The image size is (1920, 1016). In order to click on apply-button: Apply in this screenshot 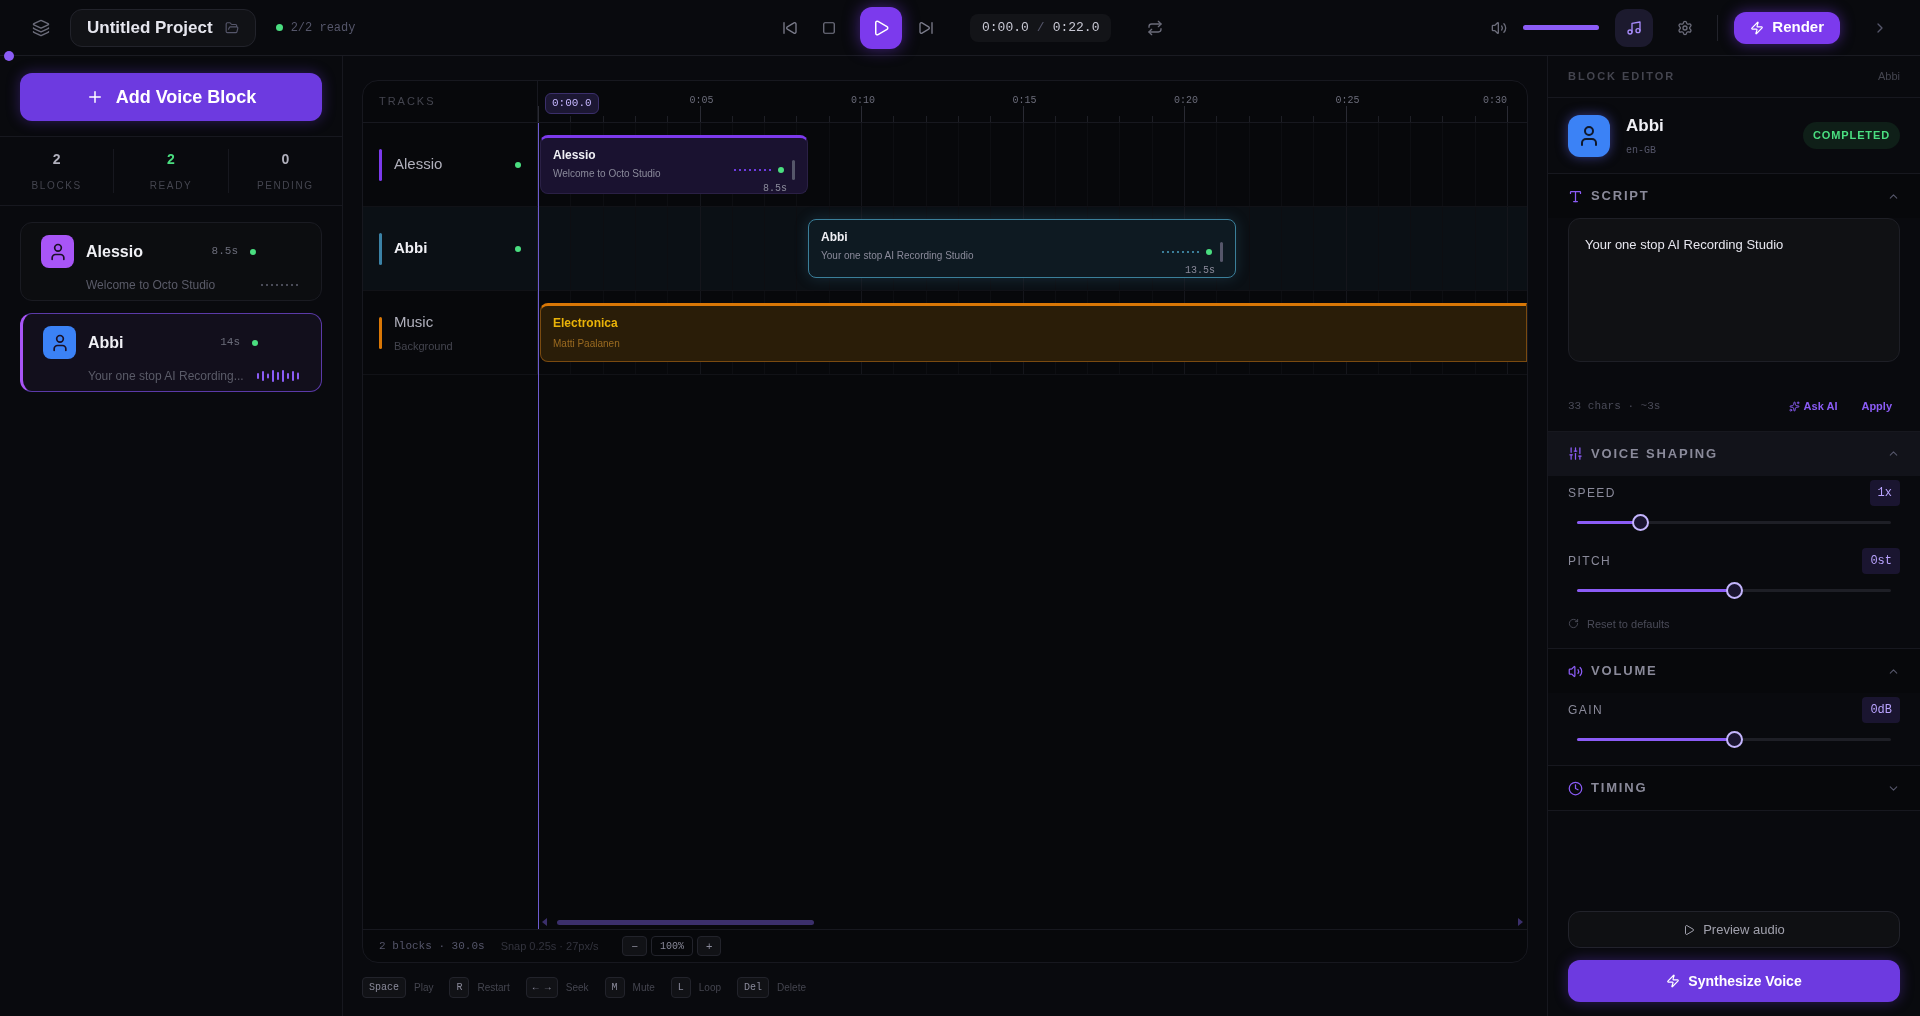, I will do `click(1876, 406)`.